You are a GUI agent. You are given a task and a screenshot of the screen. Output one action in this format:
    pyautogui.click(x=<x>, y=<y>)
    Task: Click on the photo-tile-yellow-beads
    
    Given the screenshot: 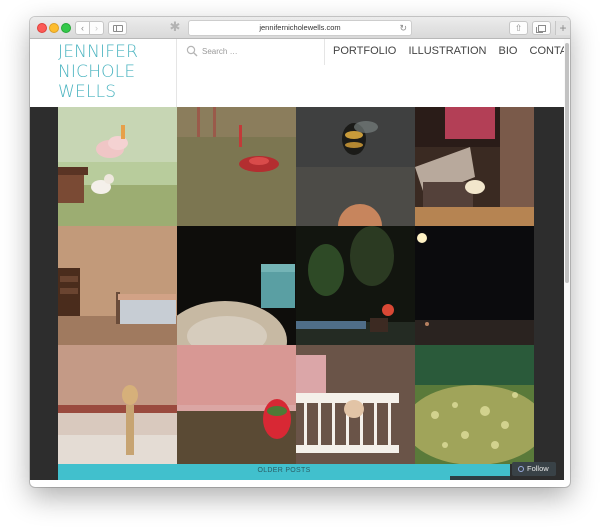 What is the action you would take?
    pyautogui.click(x=474, y=404)
    